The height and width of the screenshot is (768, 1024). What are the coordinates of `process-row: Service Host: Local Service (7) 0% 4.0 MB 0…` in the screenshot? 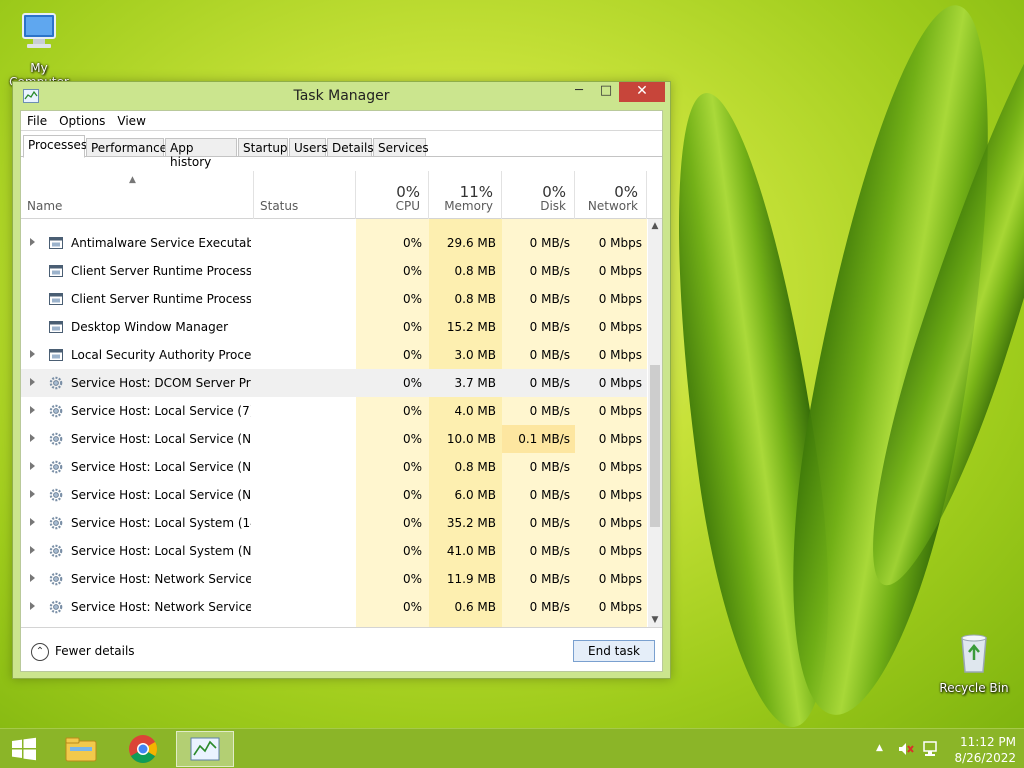 It's located at (334, 411).